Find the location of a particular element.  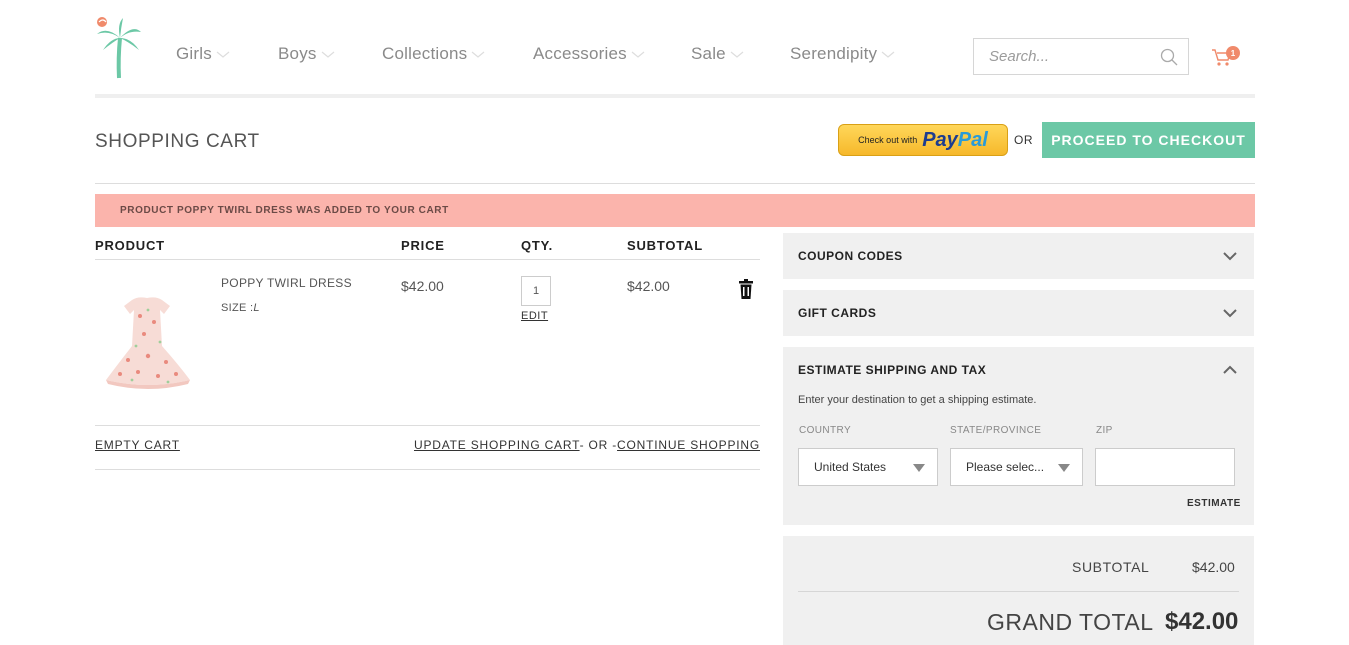

subtotal-label: SUBTOTAL is located at coordinates (1111, 567).